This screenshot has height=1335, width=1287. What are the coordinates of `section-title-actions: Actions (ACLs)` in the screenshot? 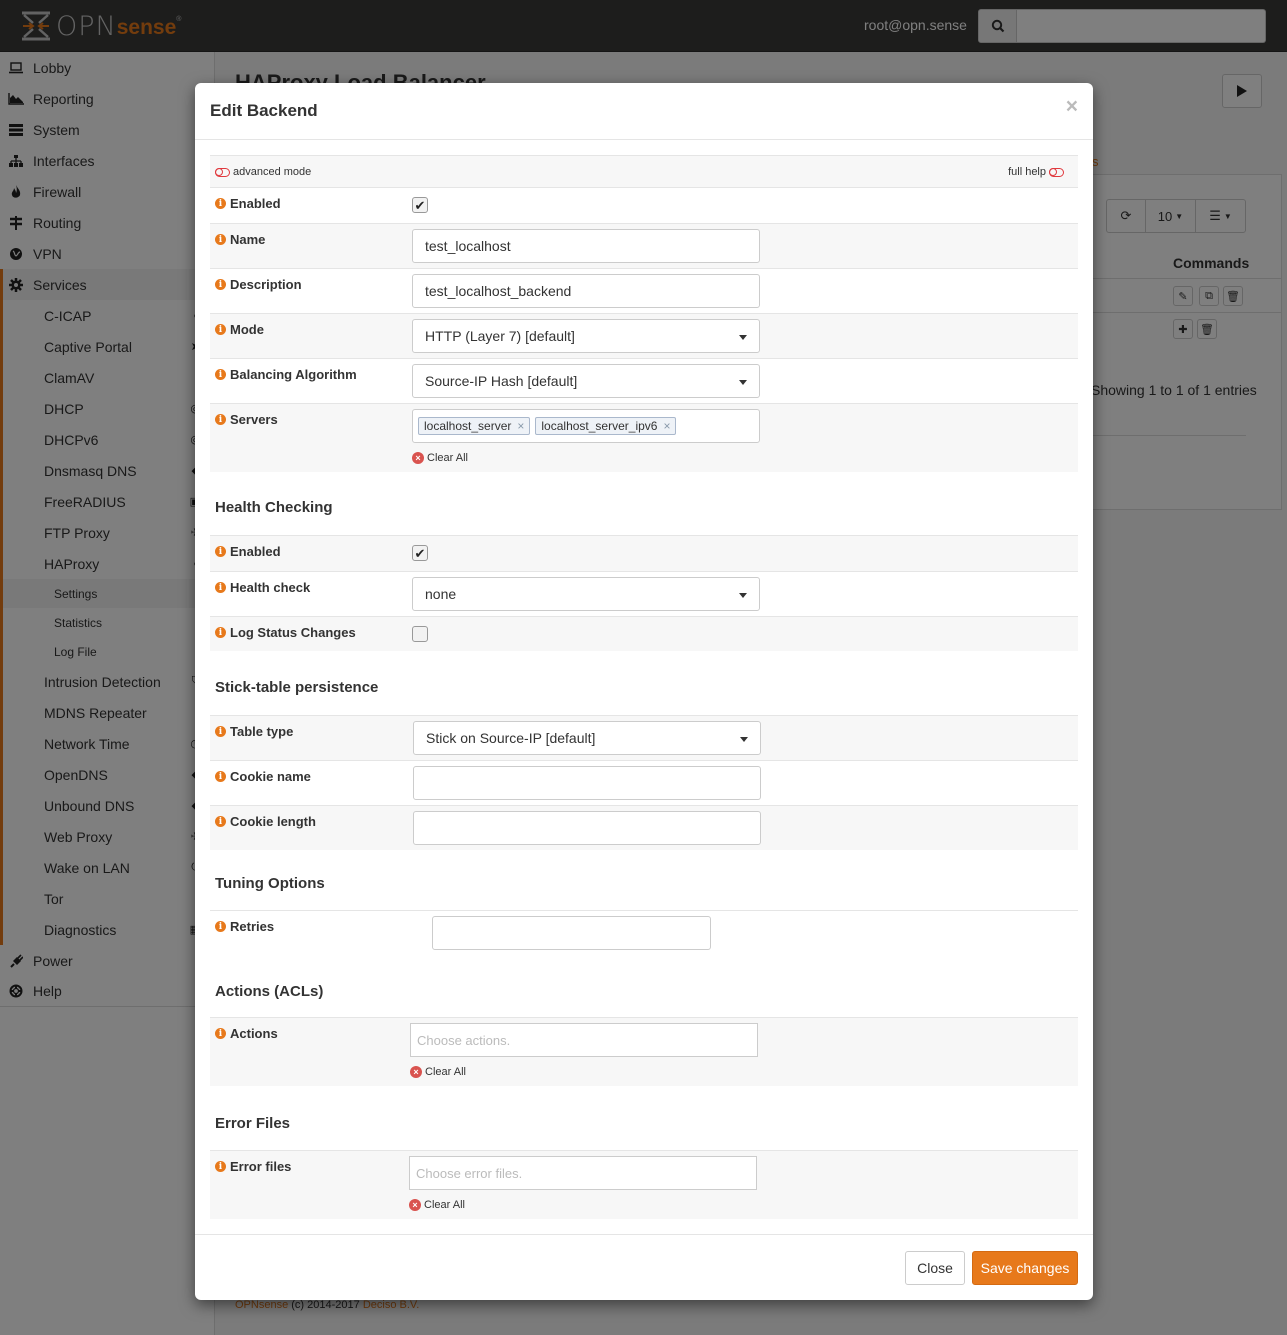 It's located at (269, 991).